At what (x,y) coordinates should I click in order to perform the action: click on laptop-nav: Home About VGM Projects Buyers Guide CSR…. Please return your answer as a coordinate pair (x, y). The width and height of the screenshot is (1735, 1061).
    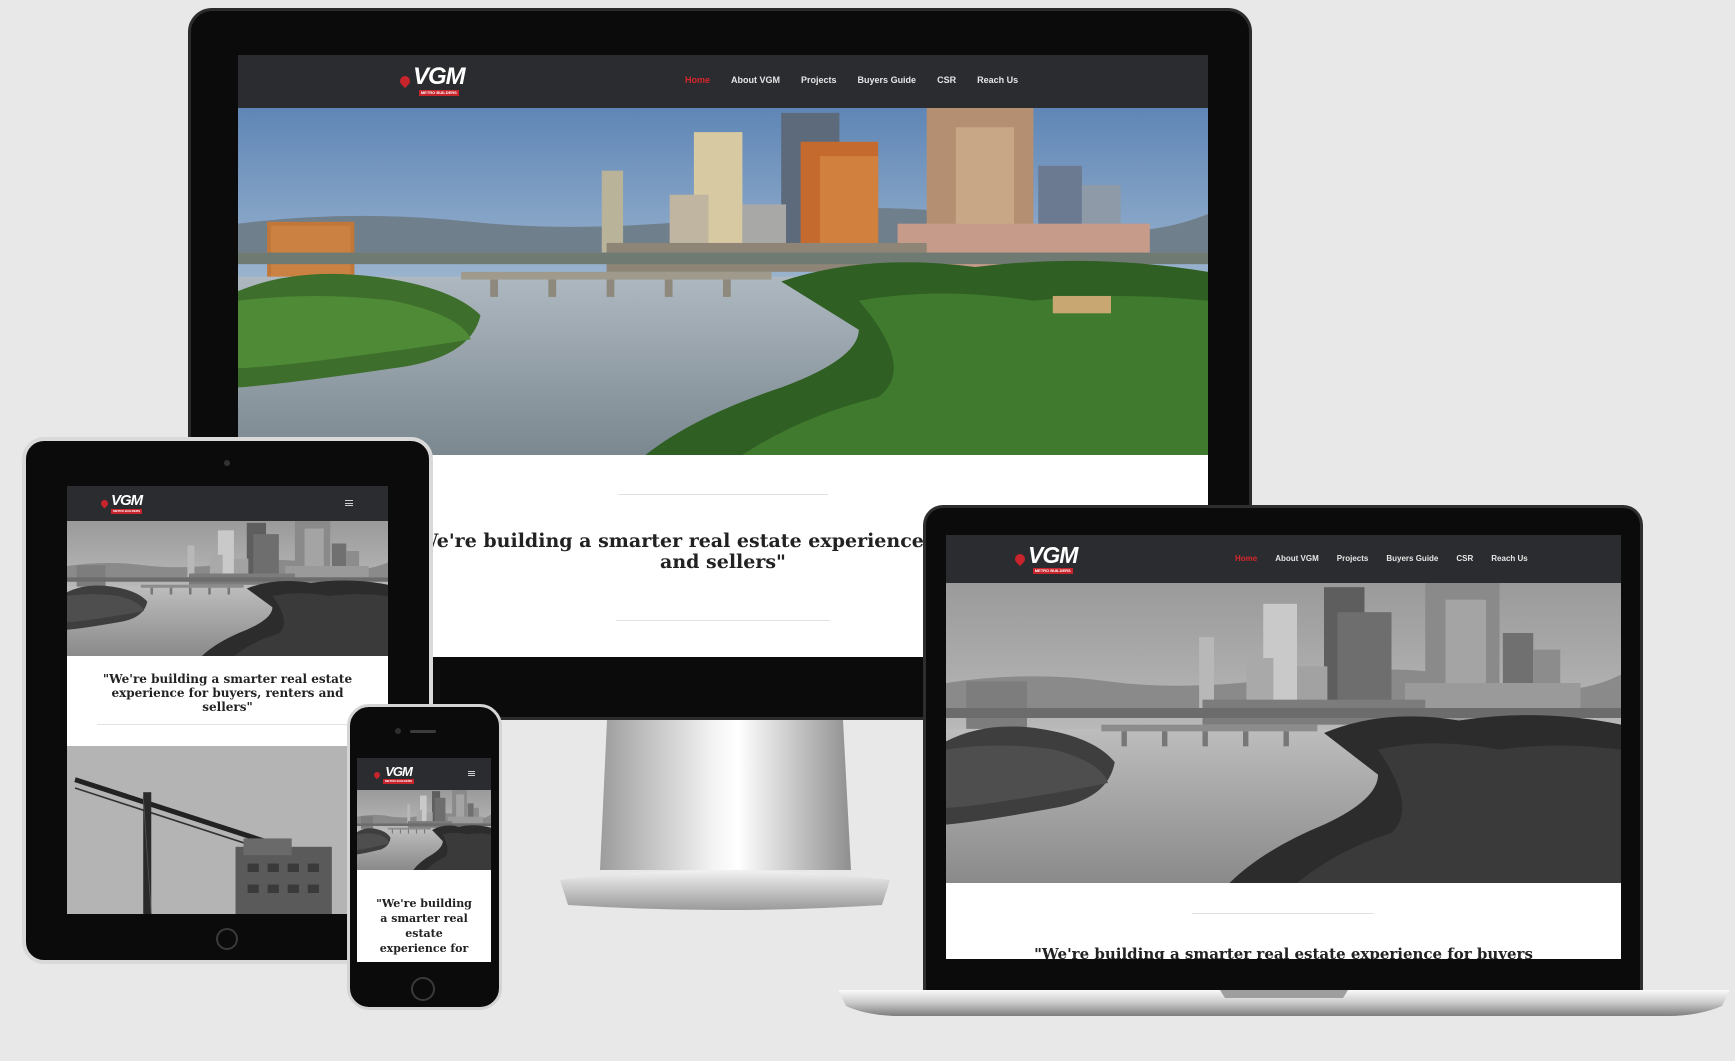
    Looking at the image, I should click on (1381, 558).